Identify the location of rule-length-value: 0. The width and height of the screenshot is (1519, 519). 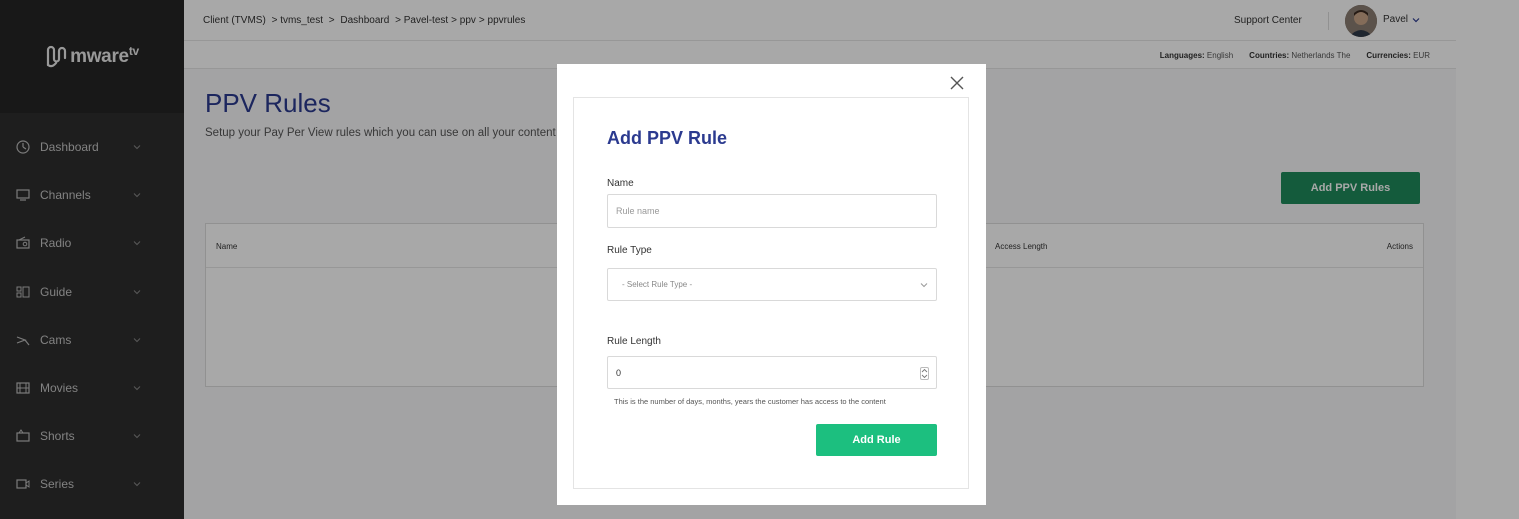
(619, 372).